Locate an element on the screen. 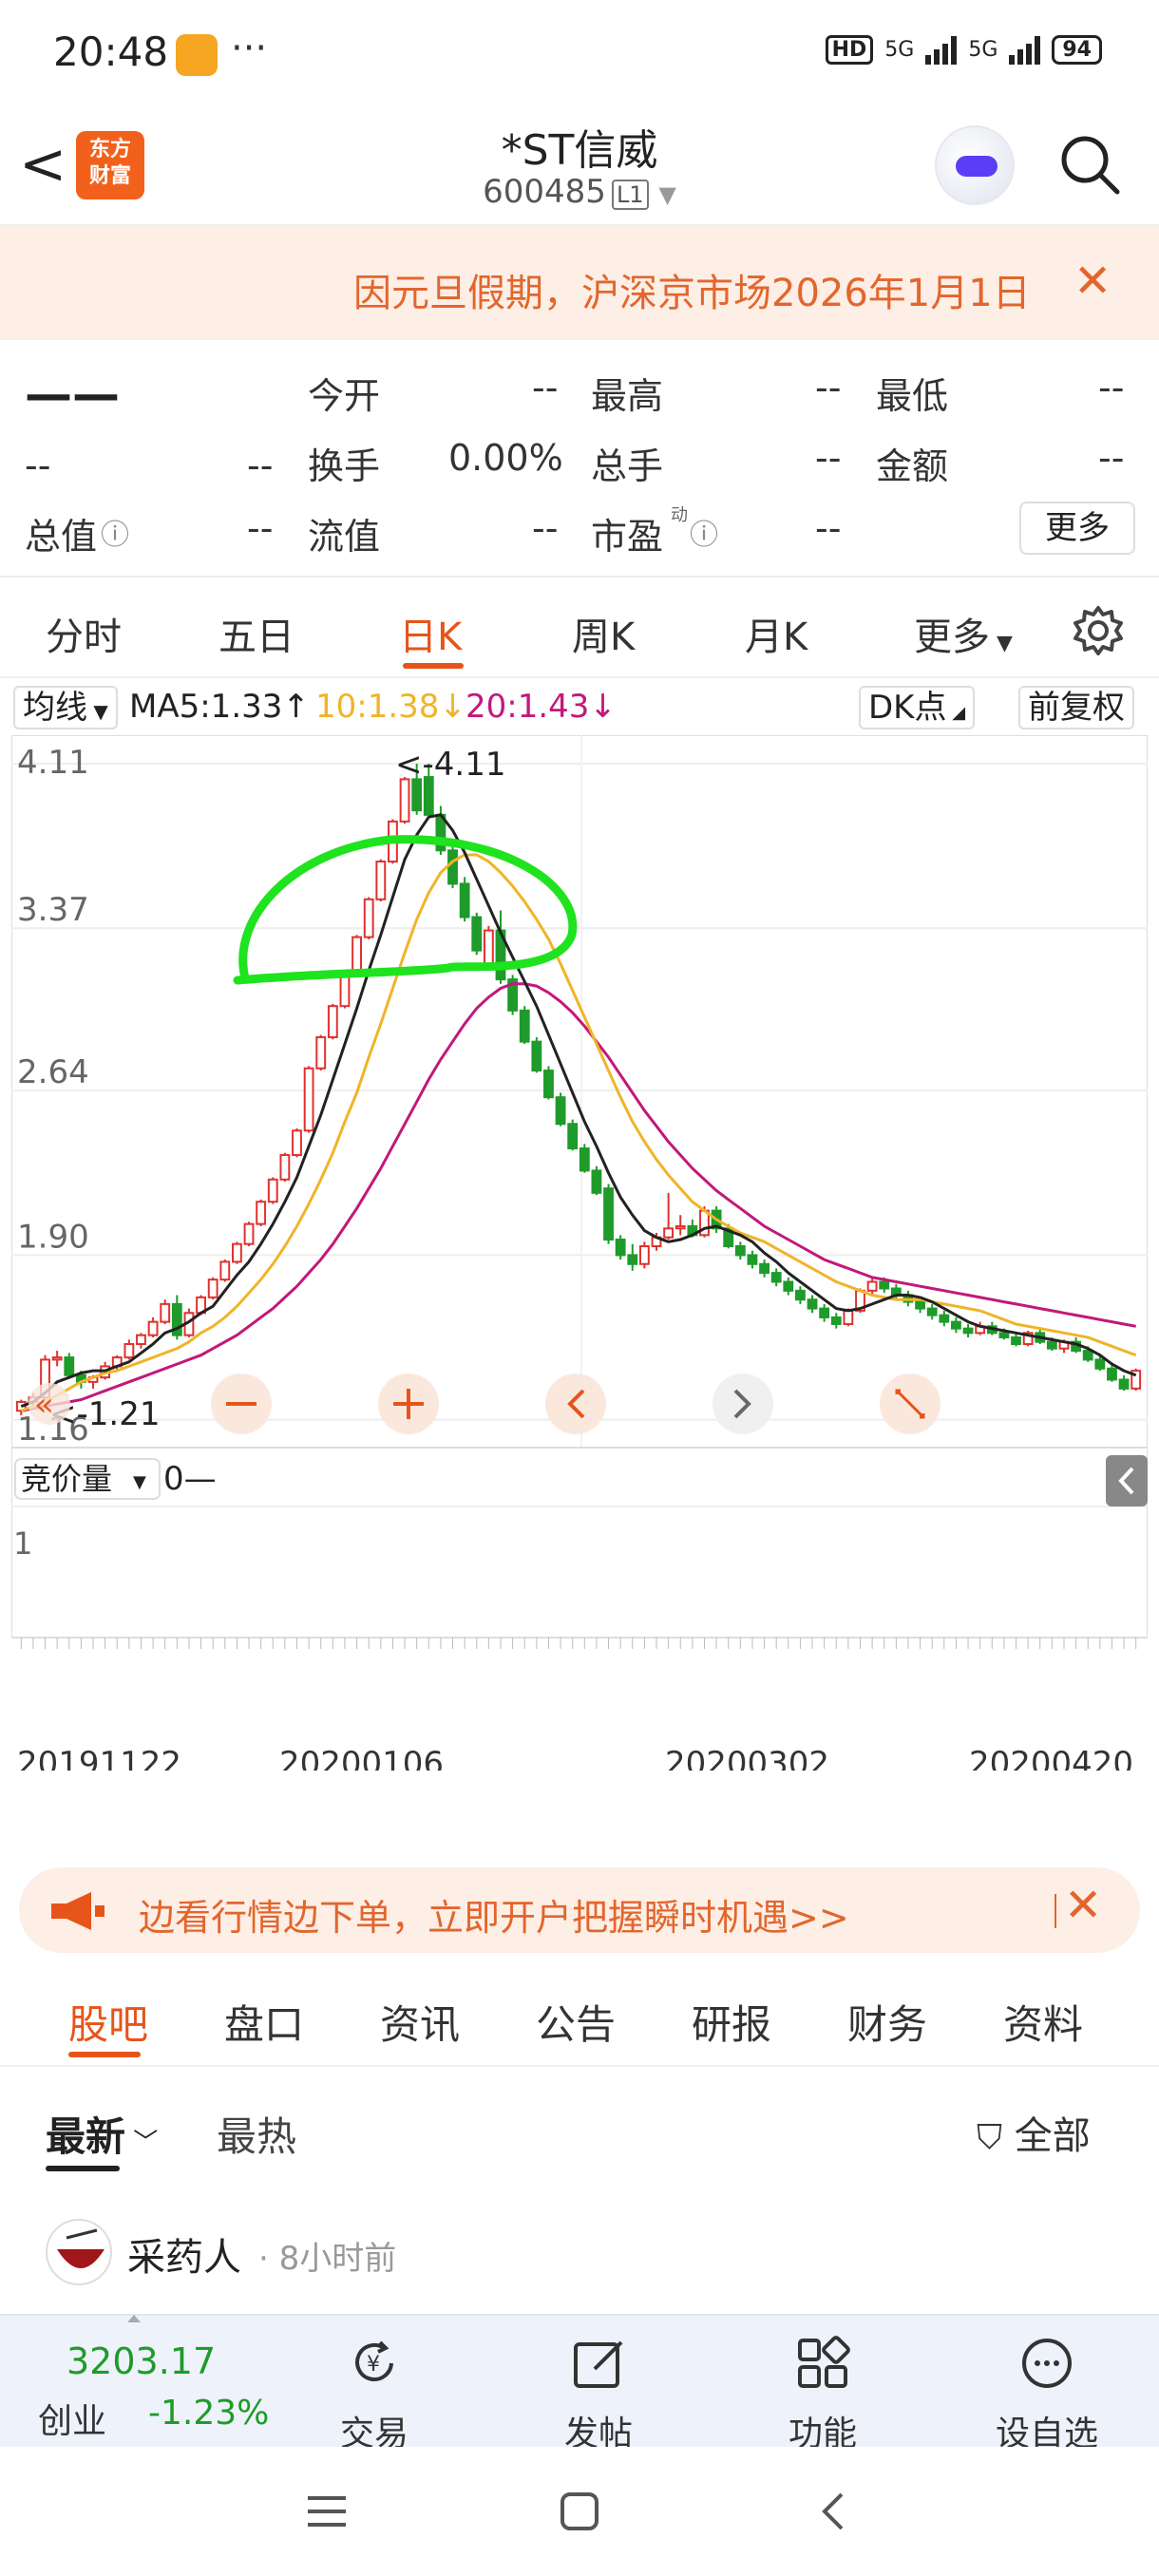 The width and height of the screenshot is (1159, 2576). index-change: -1.23% is located at coordinates (209, 2413).